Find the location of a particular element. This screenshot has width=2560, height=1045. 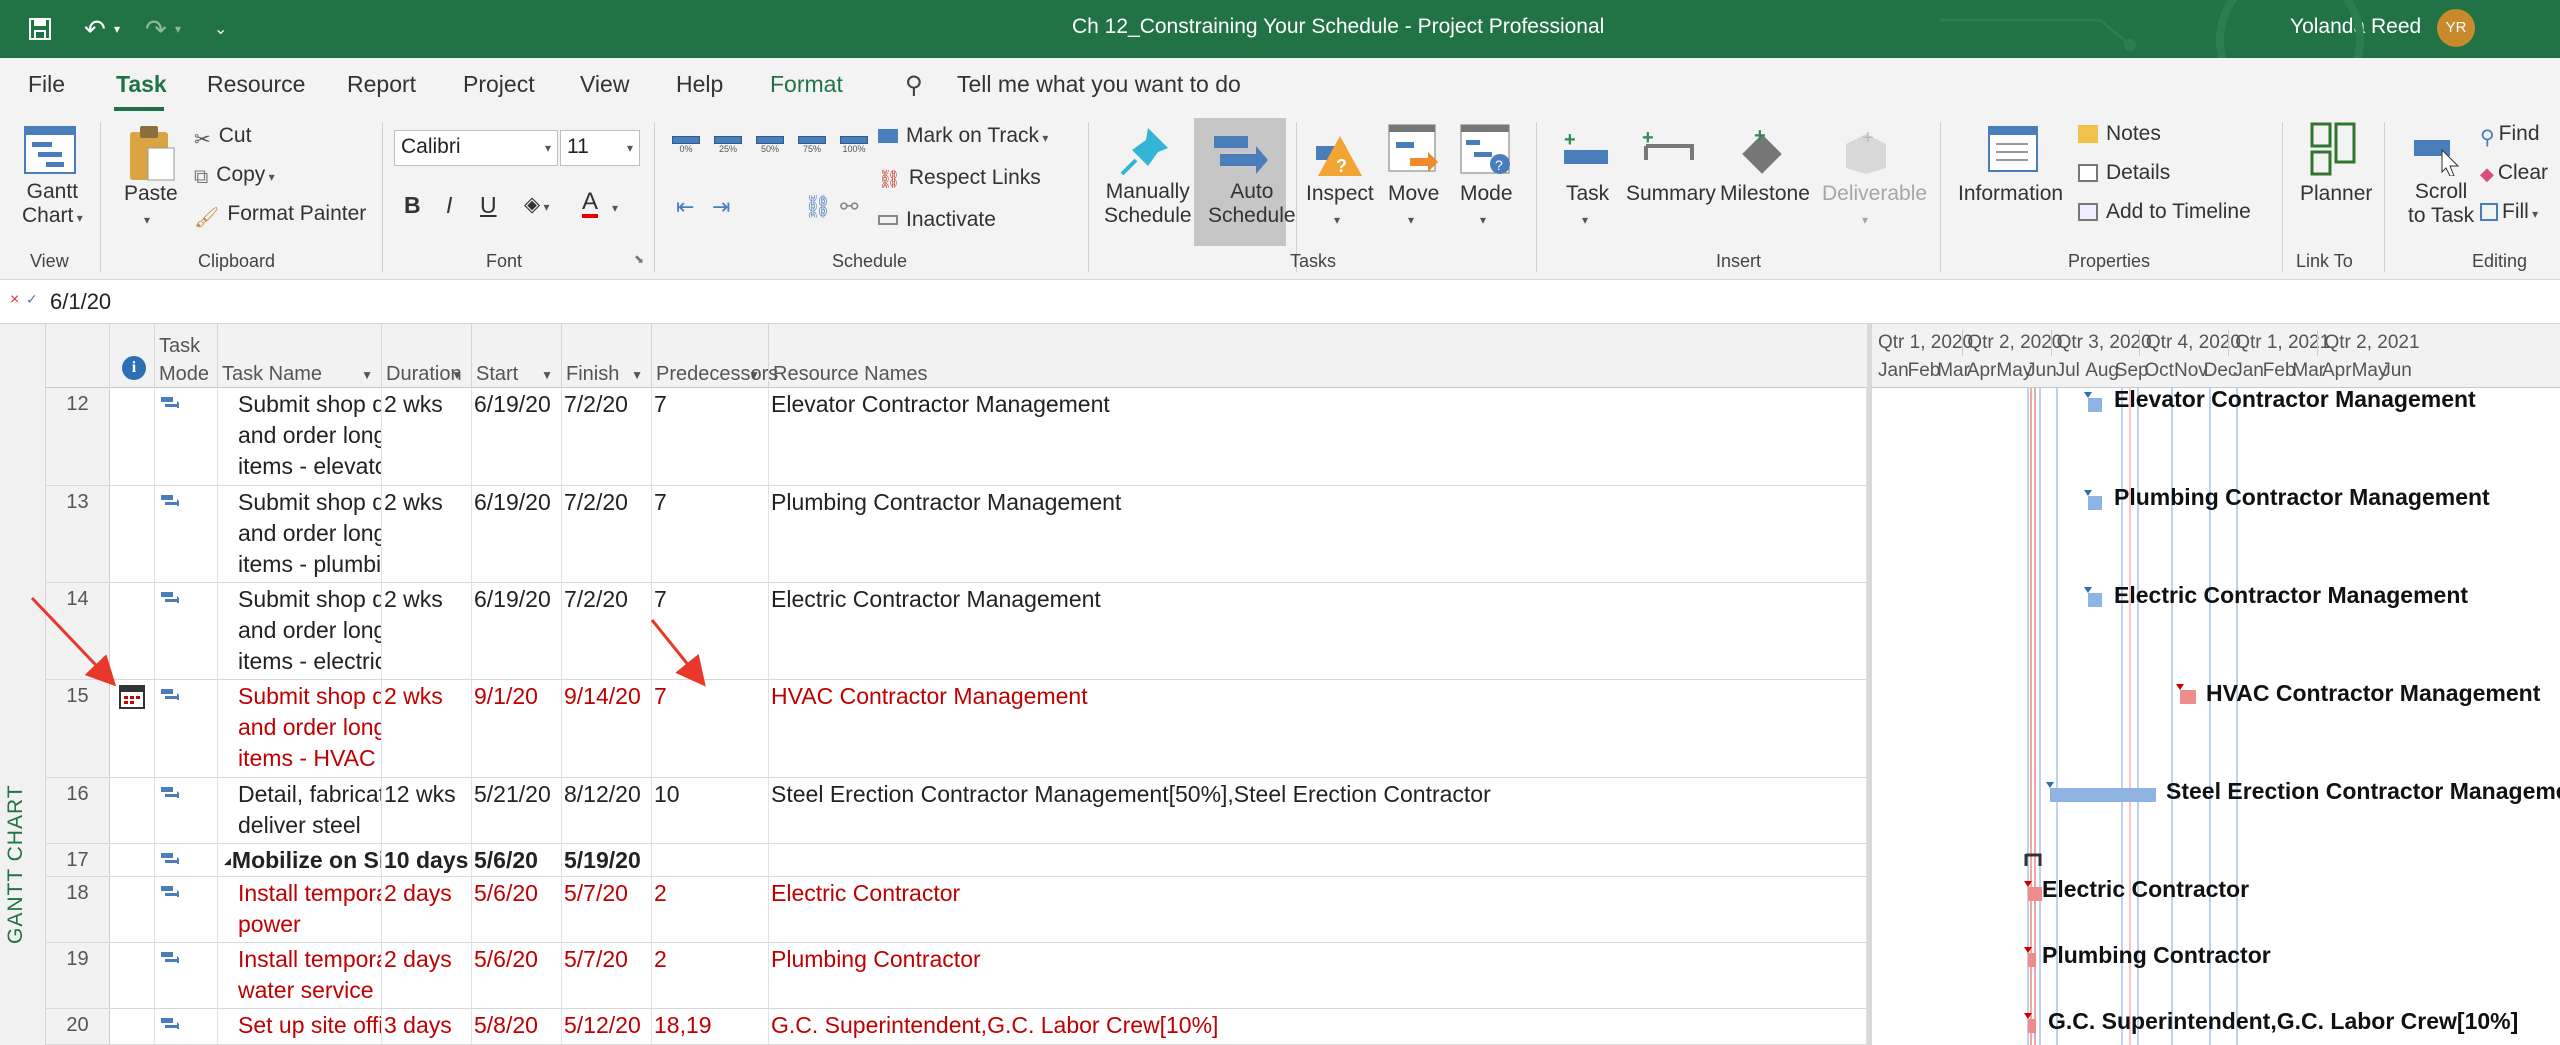

format-painter-button: 🖌 Format Painter is located at coordinates (280, 215).